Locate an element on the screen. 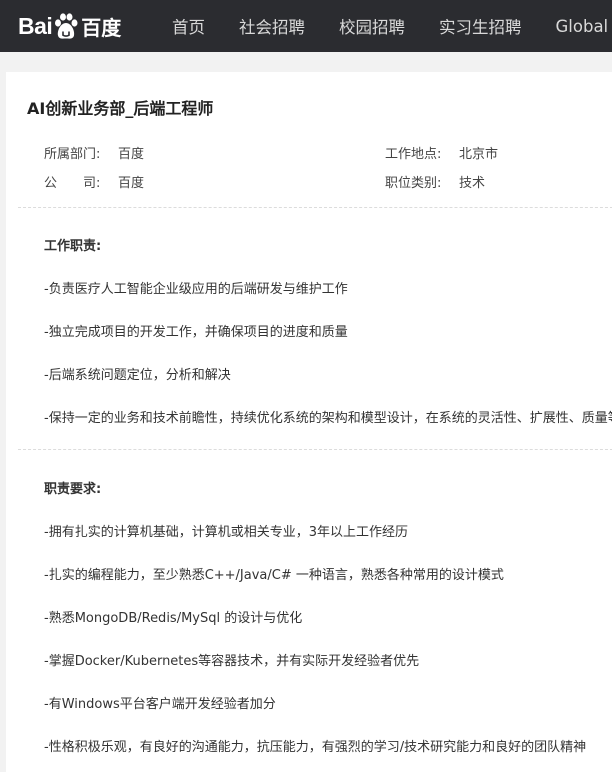 The height and width of the screenshot is (772, 612). meta-location: 工作地点:北京市 is located at coordinates (441, 152).